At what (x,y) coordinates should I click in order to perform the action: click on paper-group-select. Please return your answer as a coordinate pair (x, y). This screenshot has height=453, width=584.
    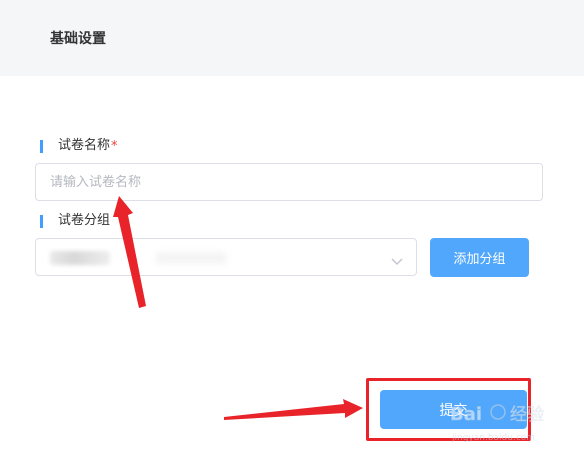
    Looking at the image, I should click on (226, 257).